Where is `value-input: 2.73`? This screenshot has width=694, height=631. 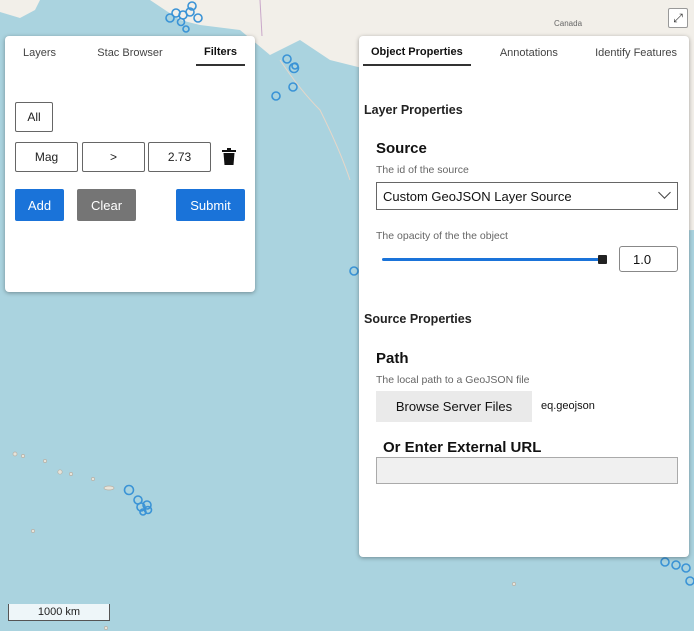 value-input: 2.73 is located at coordinates (179, 157).